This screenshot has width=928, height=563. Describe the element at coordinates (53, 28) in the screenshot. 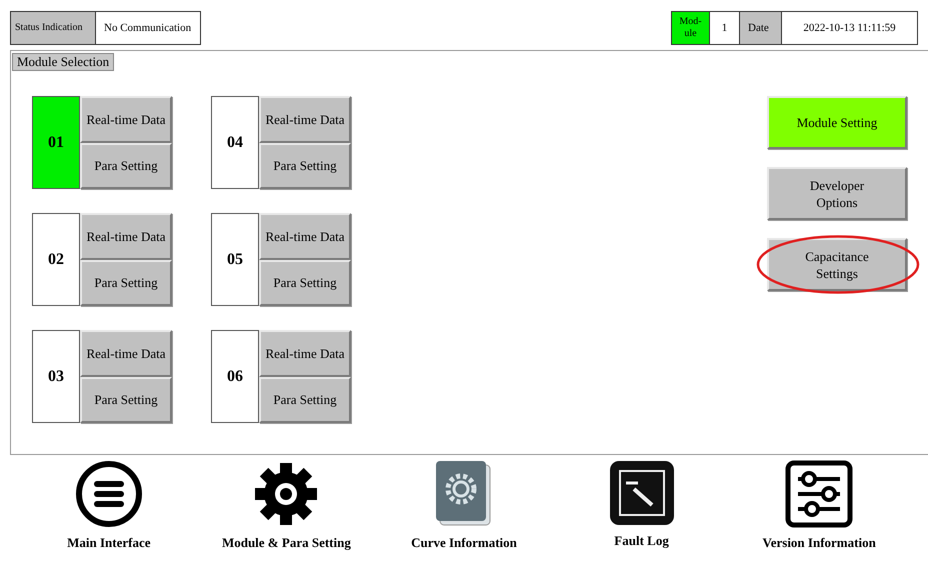

I see `status-label: Status Indication` at that location.